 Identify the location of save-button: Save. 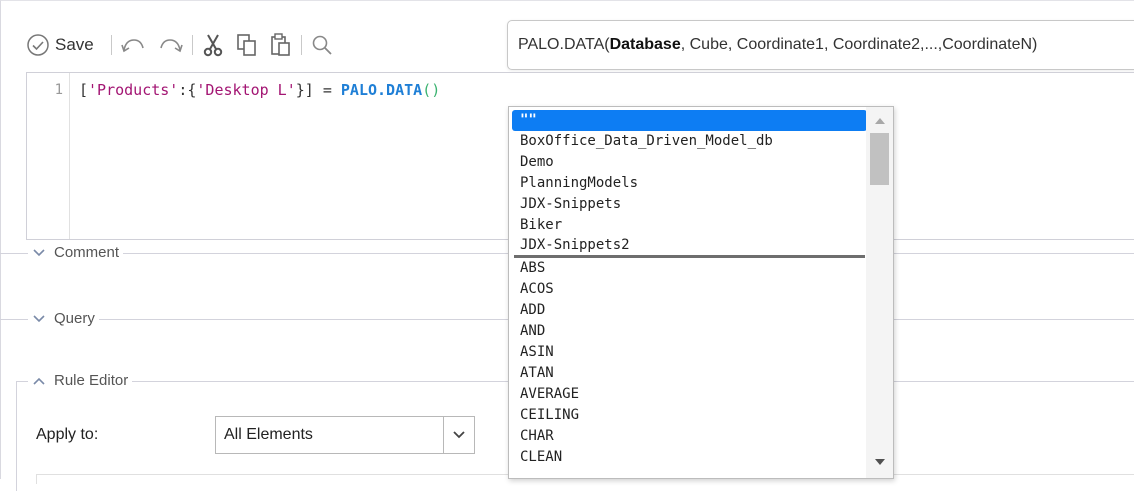
(74, 45).